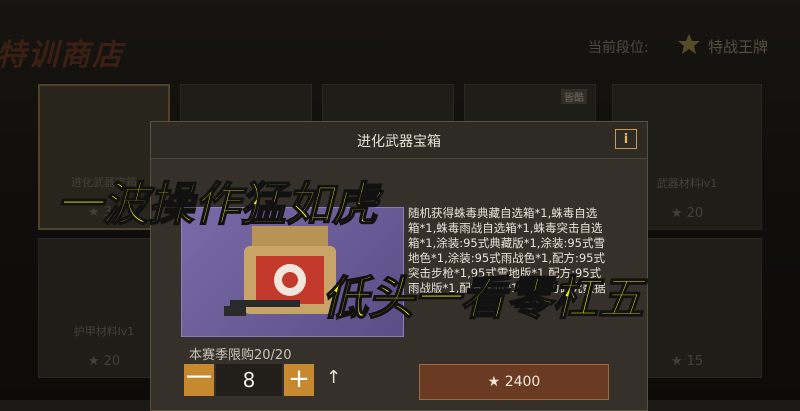 The width and height of the screenshot is (800, 411). Describe the element at coordinates (199, 380) in the screenshot. I see `decrease-button: 一` at that location.